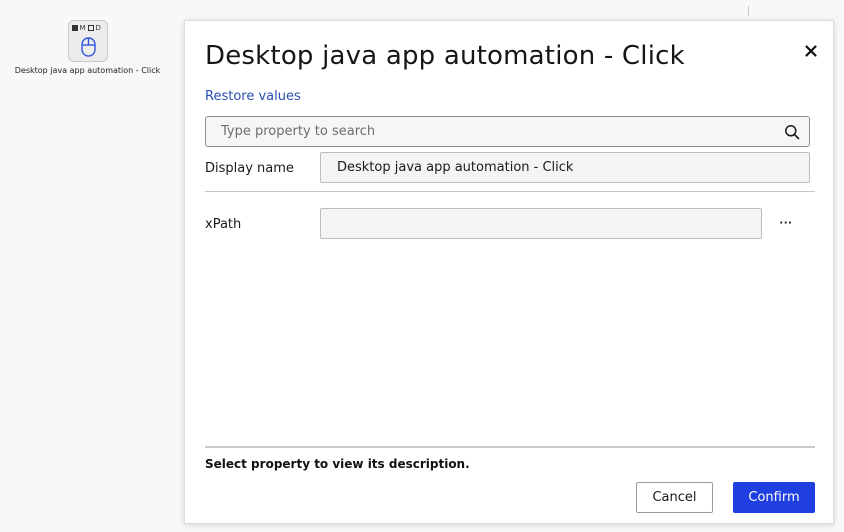  I want to click on flag-m-label: M, so click(82, 28).